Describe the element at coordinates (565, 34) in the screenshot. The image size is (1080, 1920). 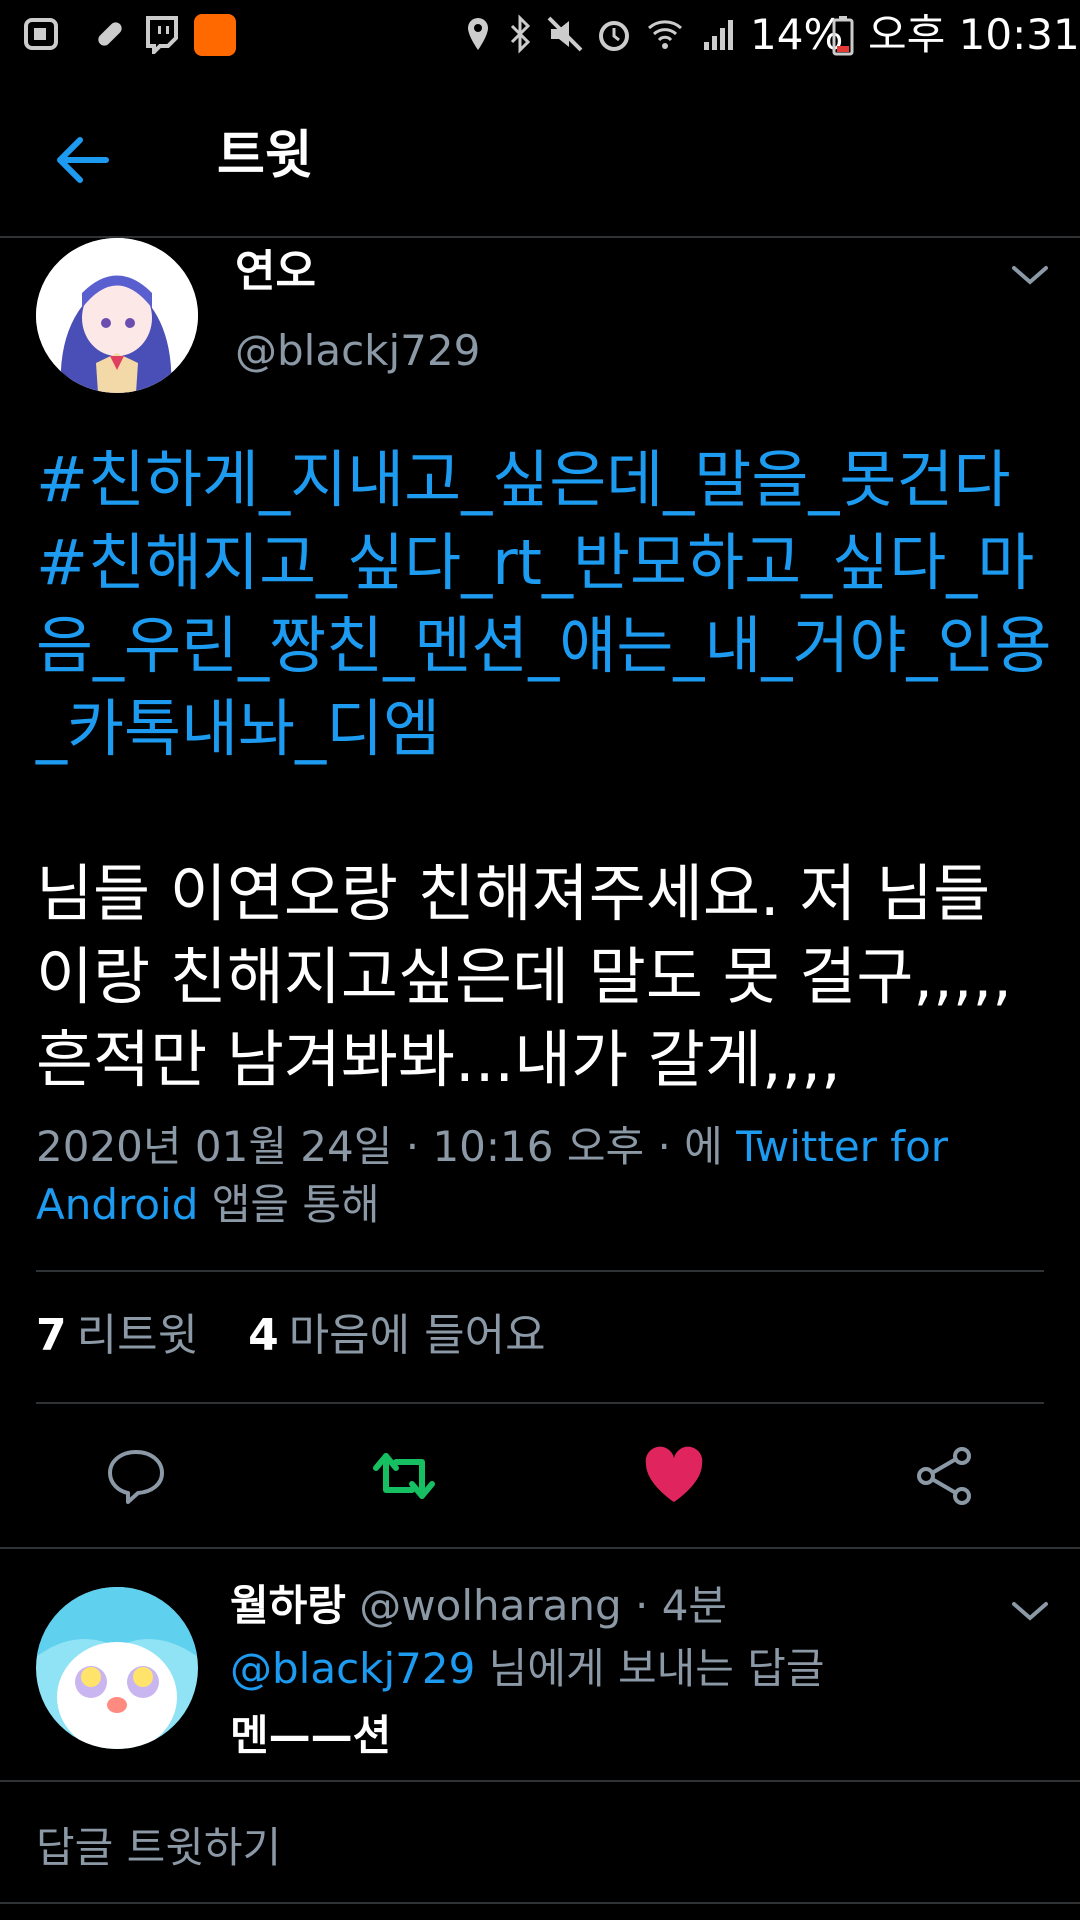
I see `mute-icon` at that location.